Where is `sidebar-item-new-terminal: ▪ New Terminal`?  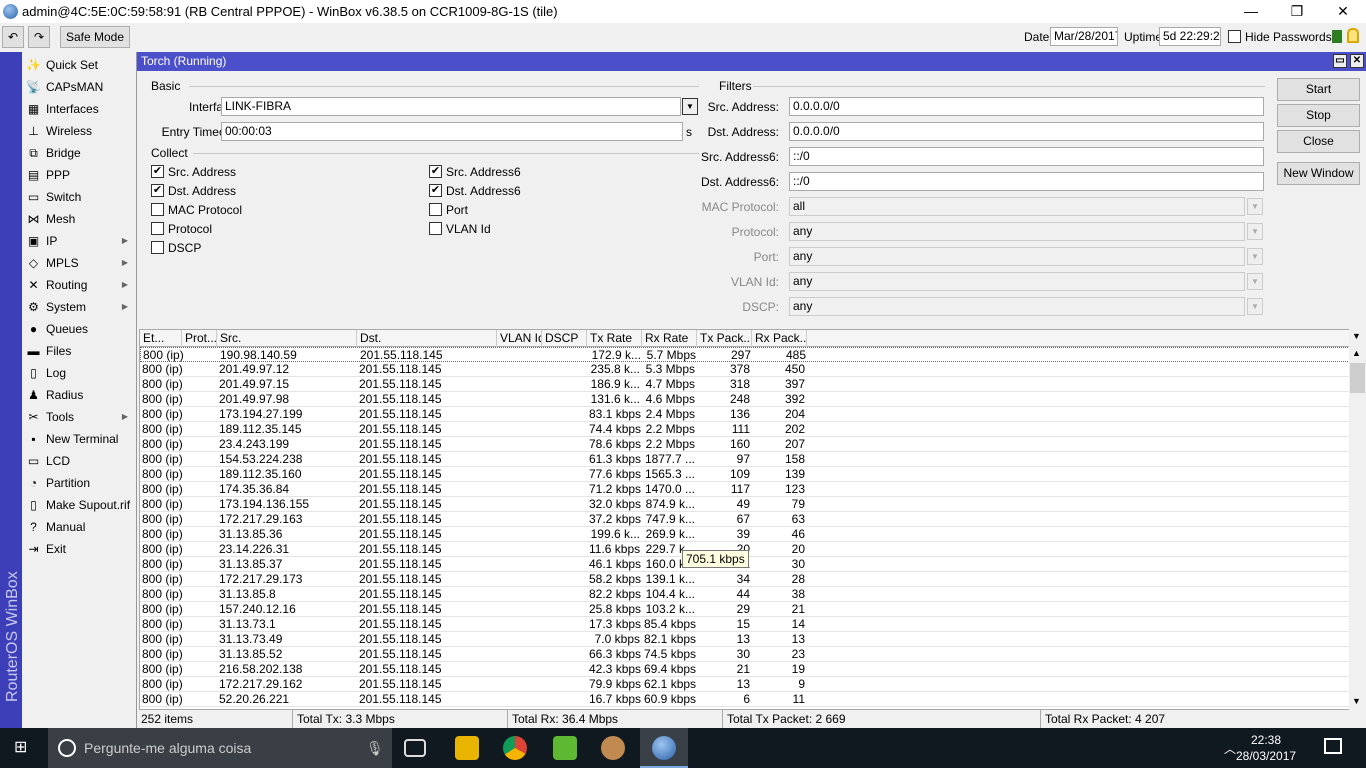 sidebar-item-new-terminal: ▪ New Terminal is located at coordinates (79, 439).